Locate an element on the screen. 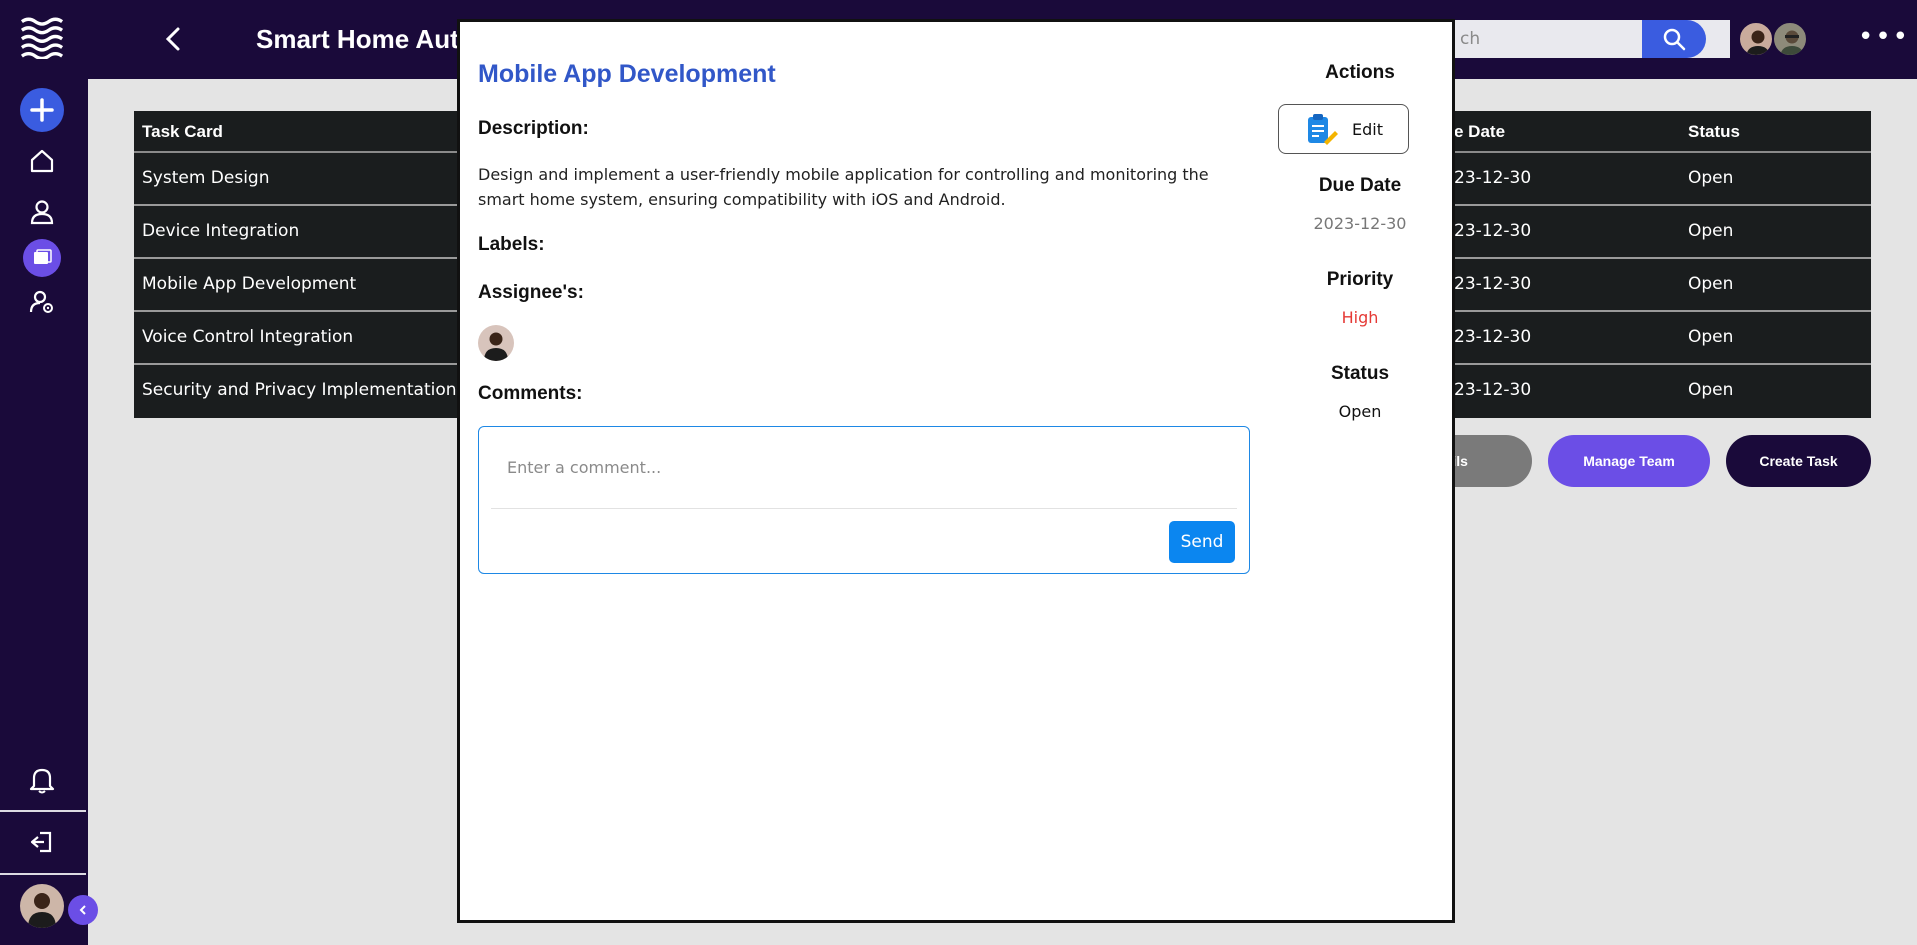  sidebar is located at coordinates (49, 472).